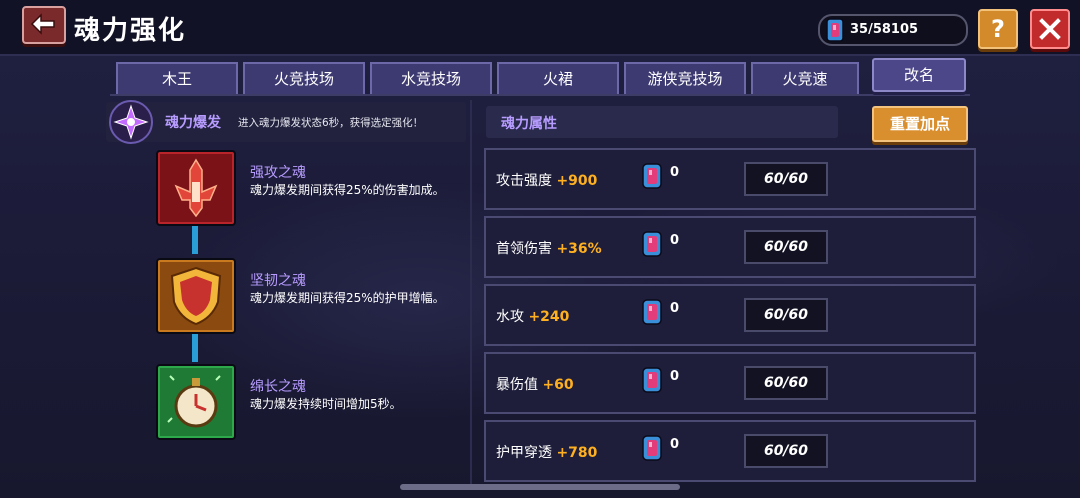 The height and width of the screenshot is (498, 1080). I want to click on skill-1-slot, so click(196, 188).